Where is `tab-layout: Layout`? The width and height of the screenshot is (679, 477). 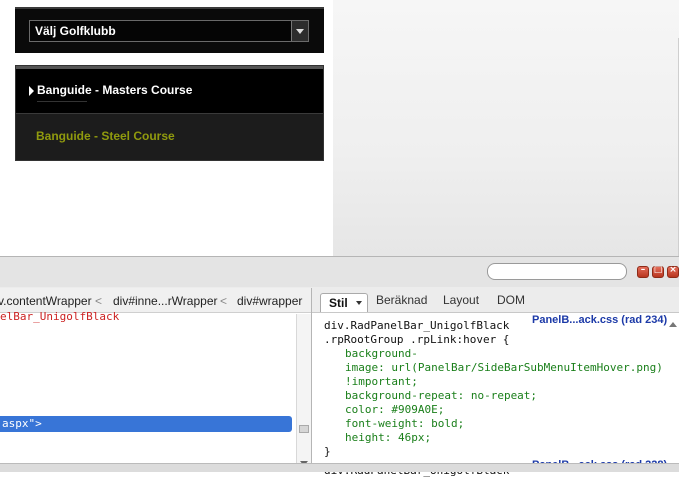 tab-layout: Layout is located at coordinates (461, 302).